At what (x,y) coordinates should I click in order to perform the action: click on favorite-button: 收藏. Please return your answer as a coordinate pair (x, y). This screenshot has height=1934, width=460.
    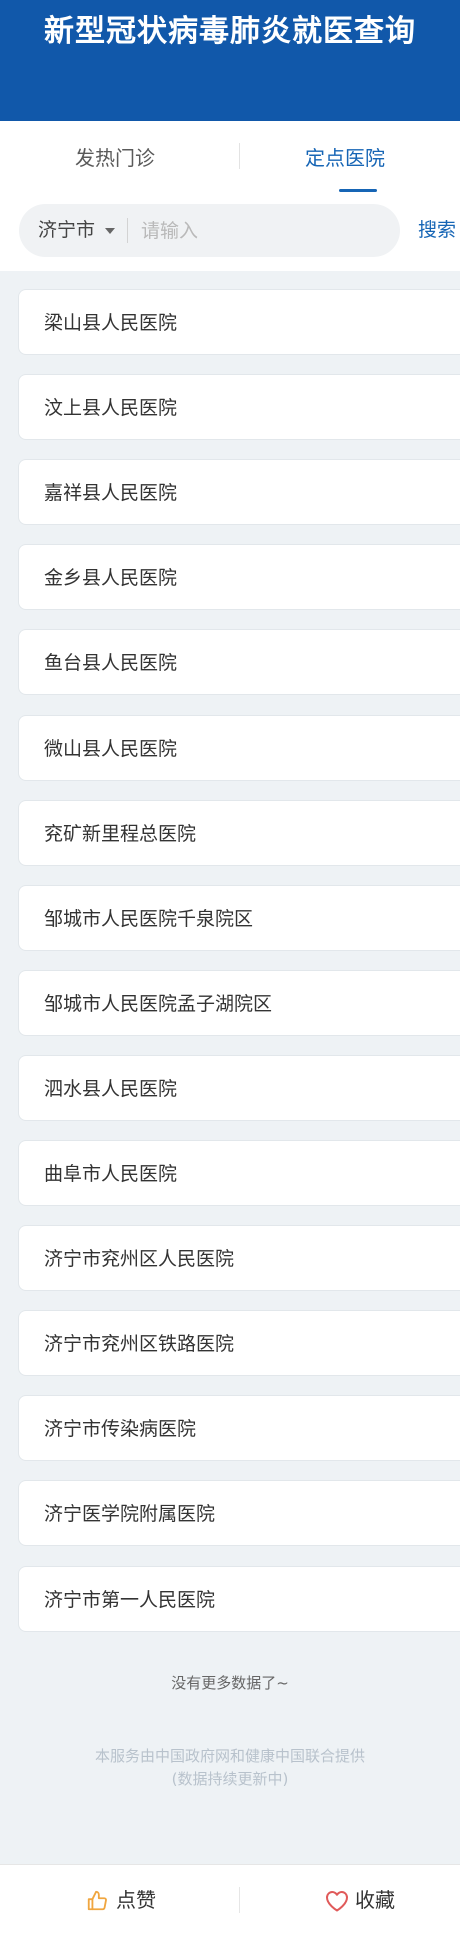
    Looking at the image, I should click on (360, 1899).